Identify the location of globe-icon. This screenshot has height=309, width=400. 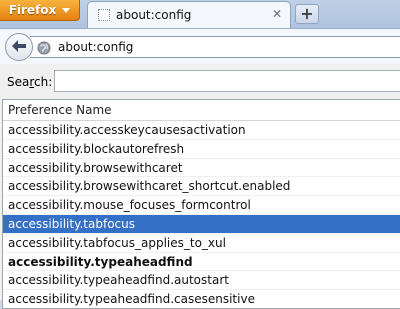
(44, 49).